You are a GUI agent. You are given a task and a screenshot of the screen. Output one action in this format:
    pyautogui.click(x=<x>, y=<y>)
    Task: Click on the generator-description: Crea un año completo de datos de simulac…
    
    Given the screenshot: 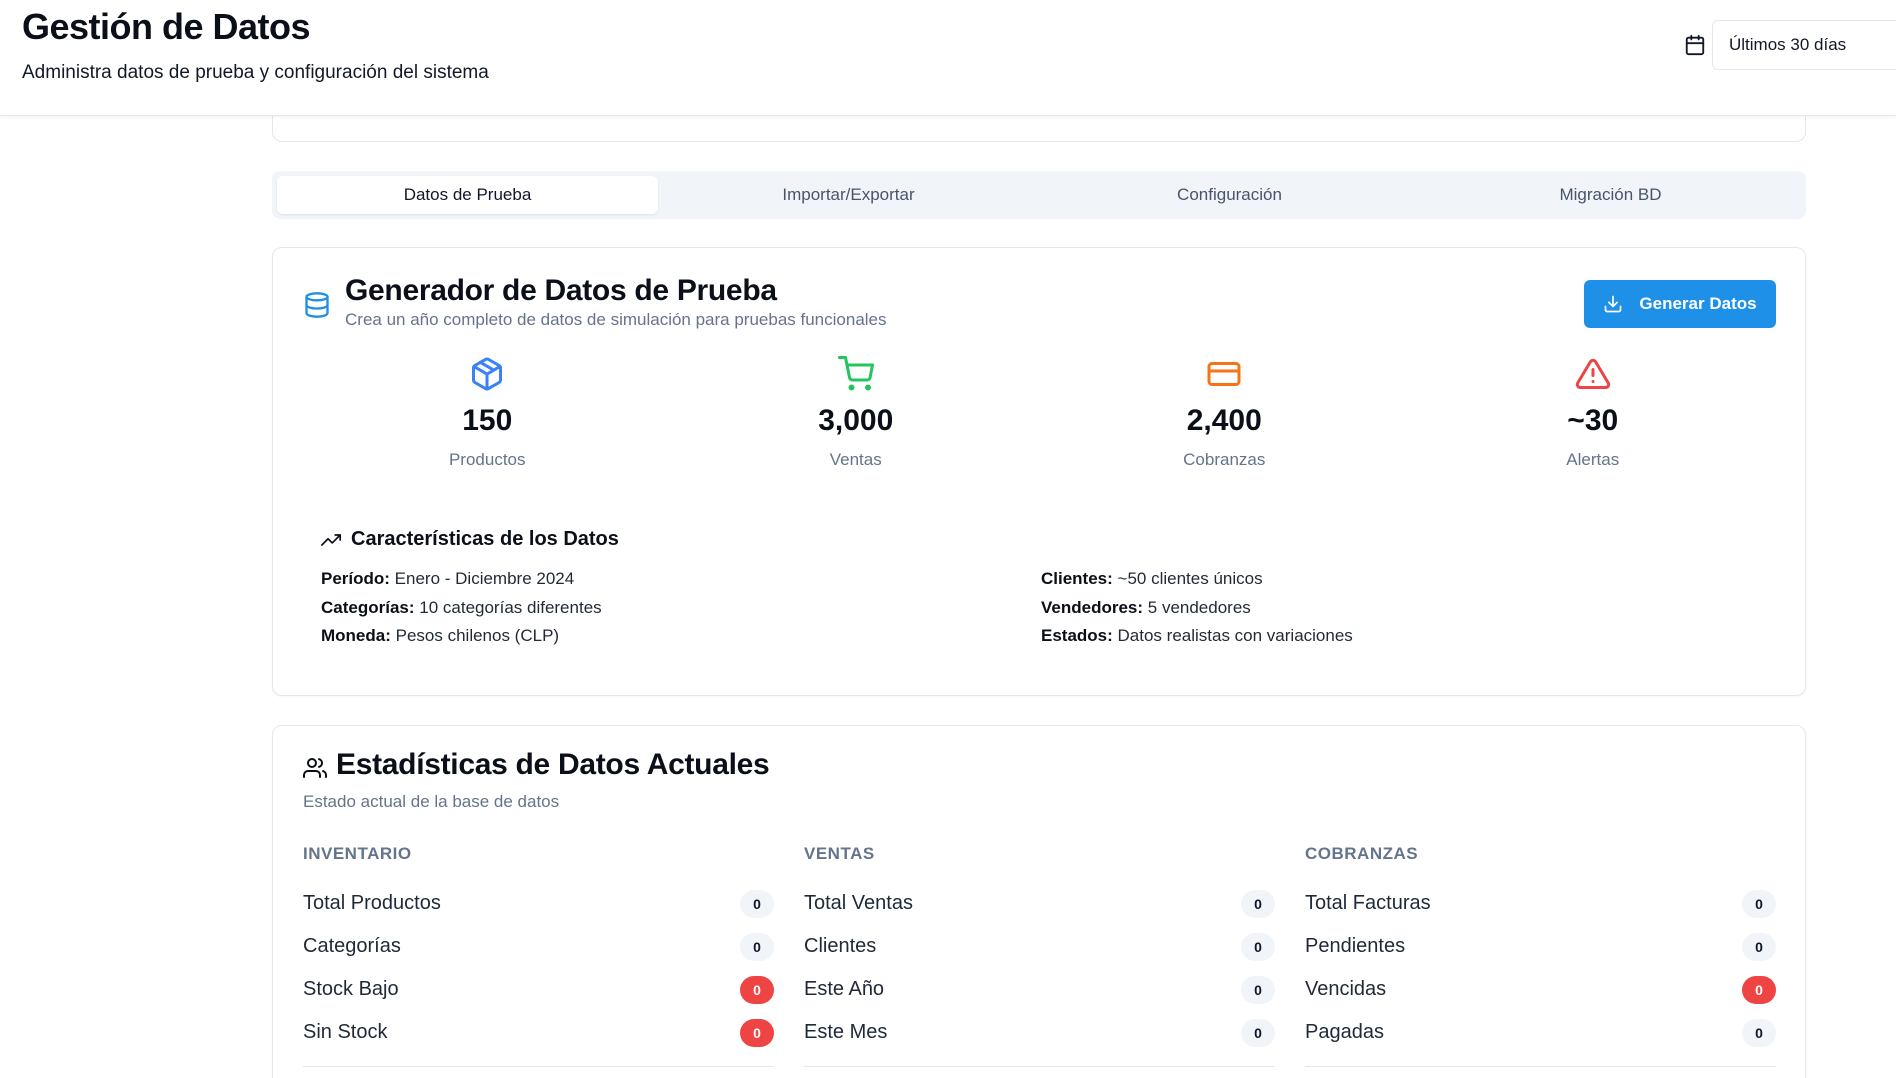 What is the action you would take?
    pyautogui.click(x=616, y=319)
    